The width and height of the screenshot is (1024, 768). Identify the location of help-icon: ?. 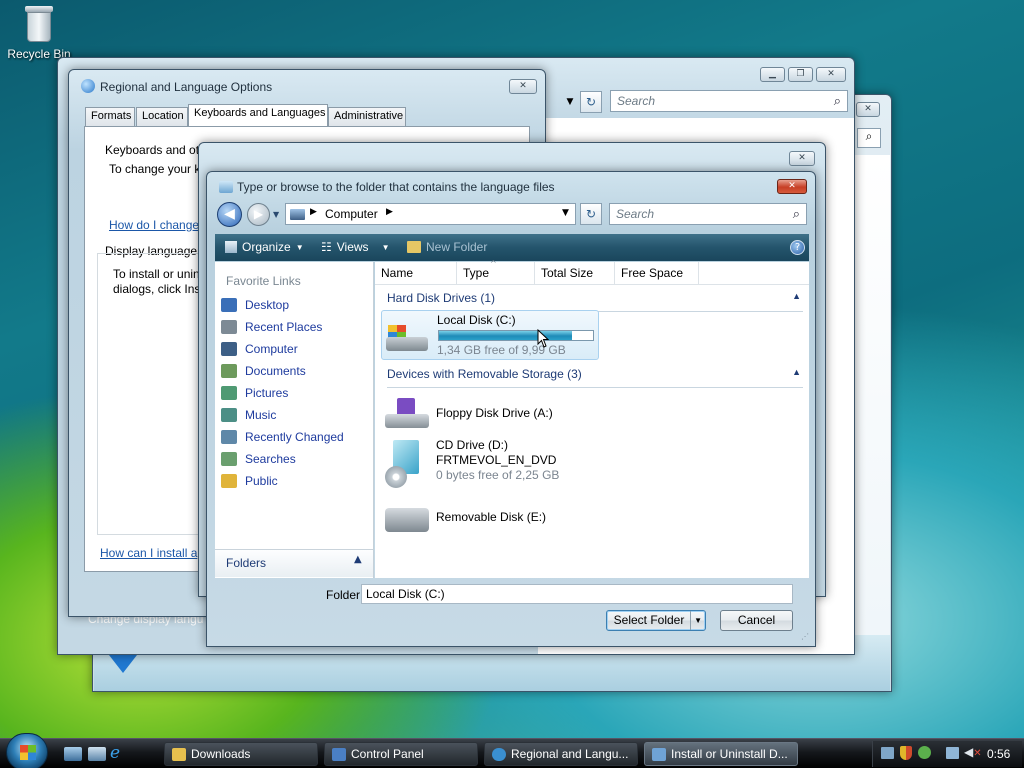
(797, 247).